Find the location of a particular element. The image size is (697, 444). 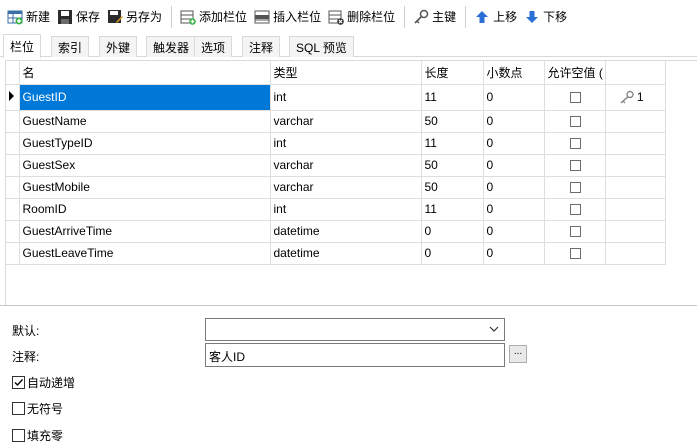

field-name-cell: RoomID is located at coordinates (145, 209).